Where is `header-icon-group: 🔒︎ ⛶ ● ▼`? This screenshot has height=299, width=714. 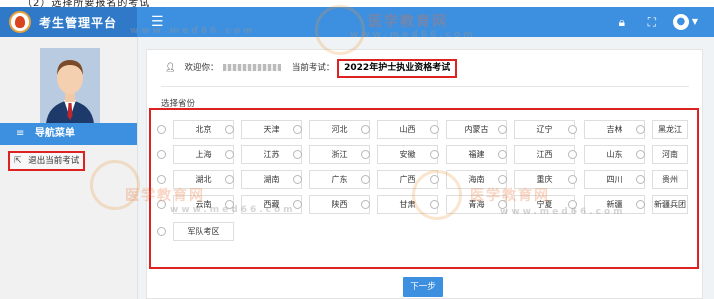 header-icon-group: 🔒︎ ⛶ ● ▼ is located at coordinates (655, 22).